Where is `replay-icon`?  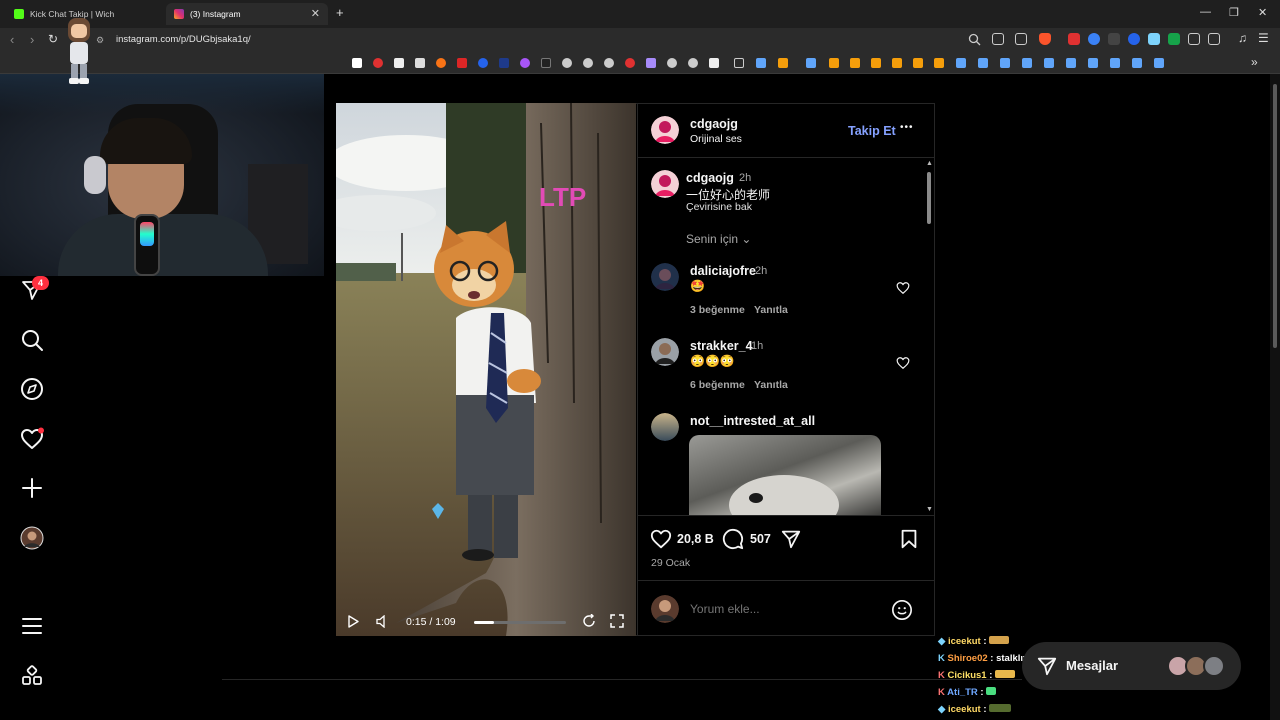
replay-icon is located at coordinates (589, 621).